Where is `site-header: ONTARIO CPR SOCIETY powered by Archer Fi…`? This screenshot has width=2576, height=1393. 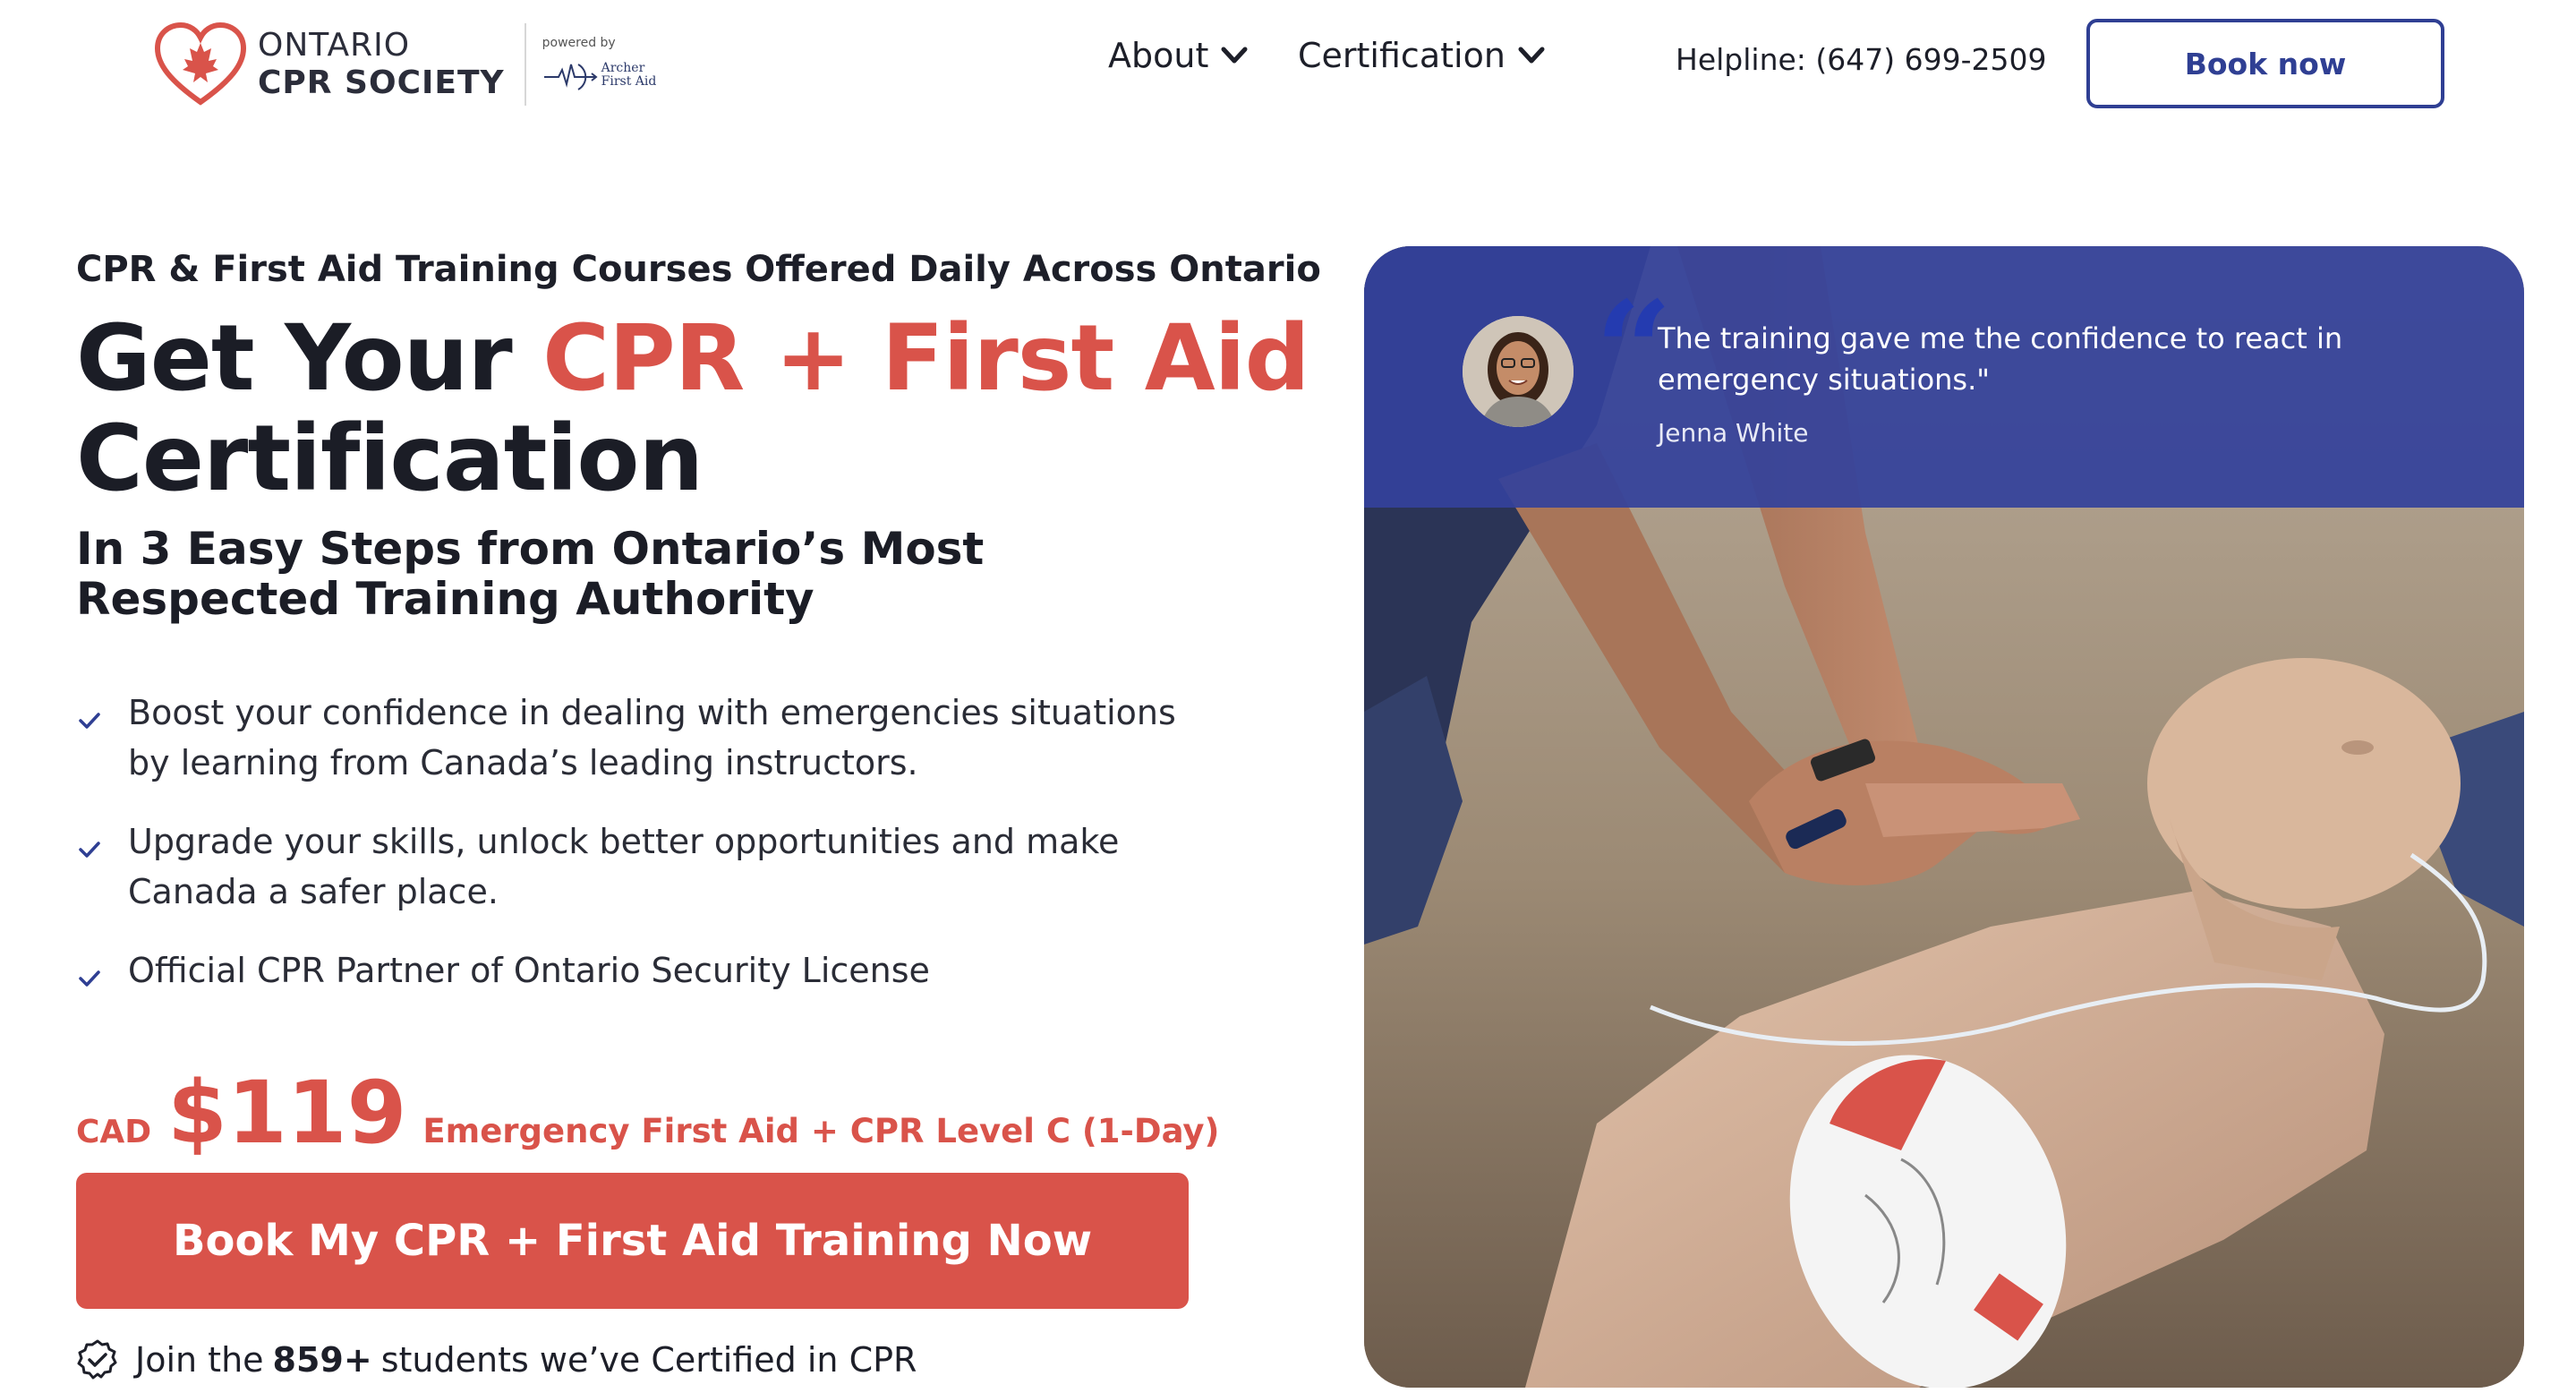
site-header: ONTARIO CPR SOCIETY powered by Archer Fi… is located at coordinates (1288, 63).